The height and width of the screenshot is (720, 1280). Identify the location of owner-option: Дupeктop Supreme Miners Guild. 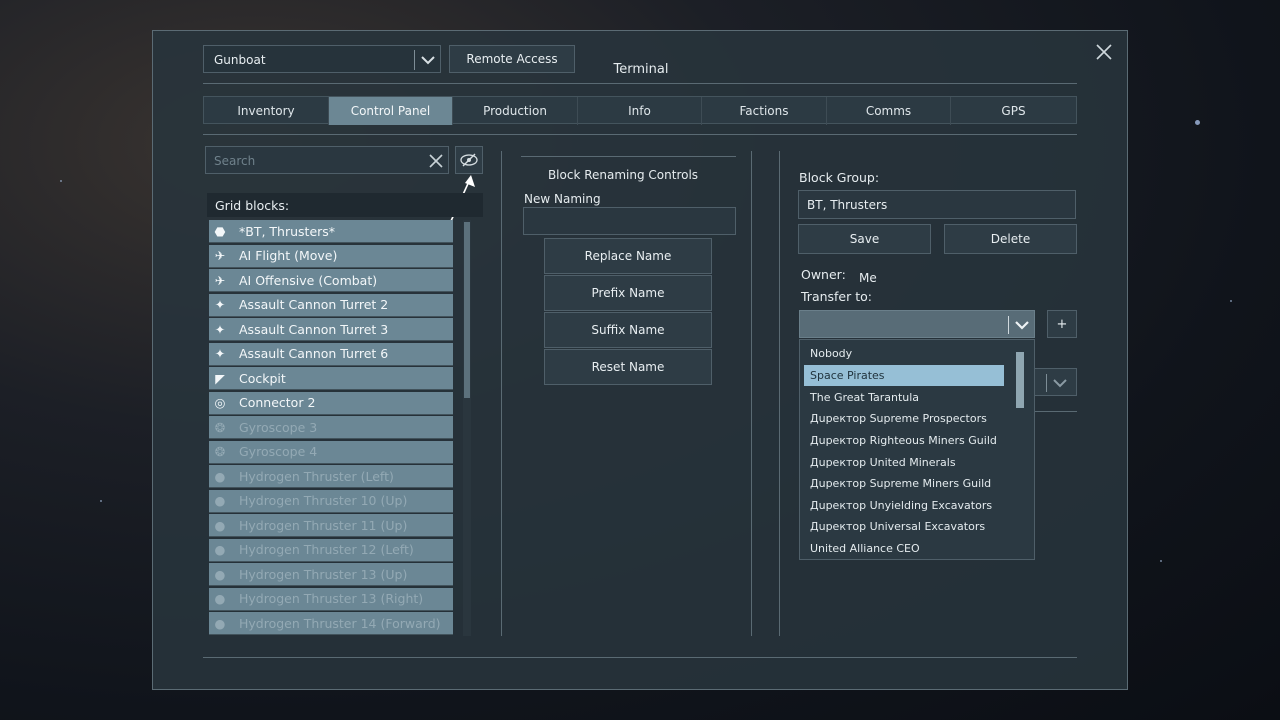
(904, 483).